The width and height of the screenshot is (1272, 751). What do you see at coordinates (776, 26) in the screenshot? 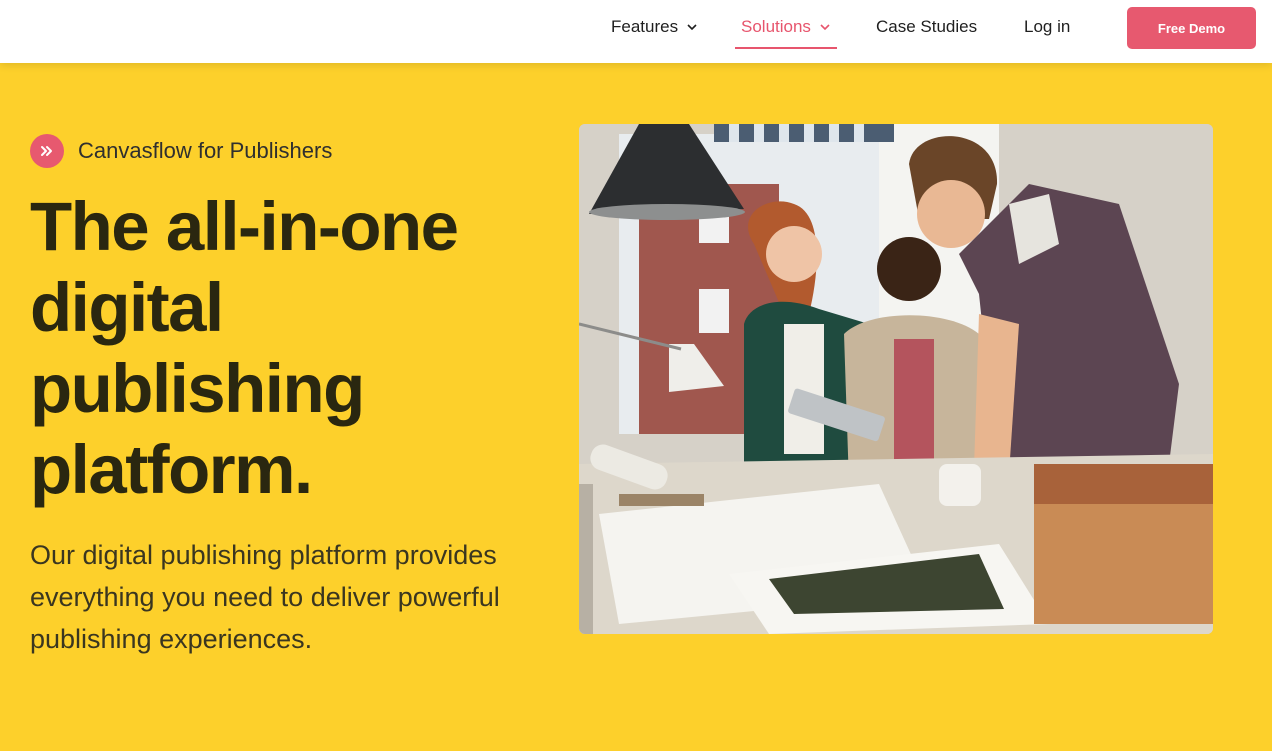
I see `nav-solutions-label: Solutions` at bounding box center [776, 26].